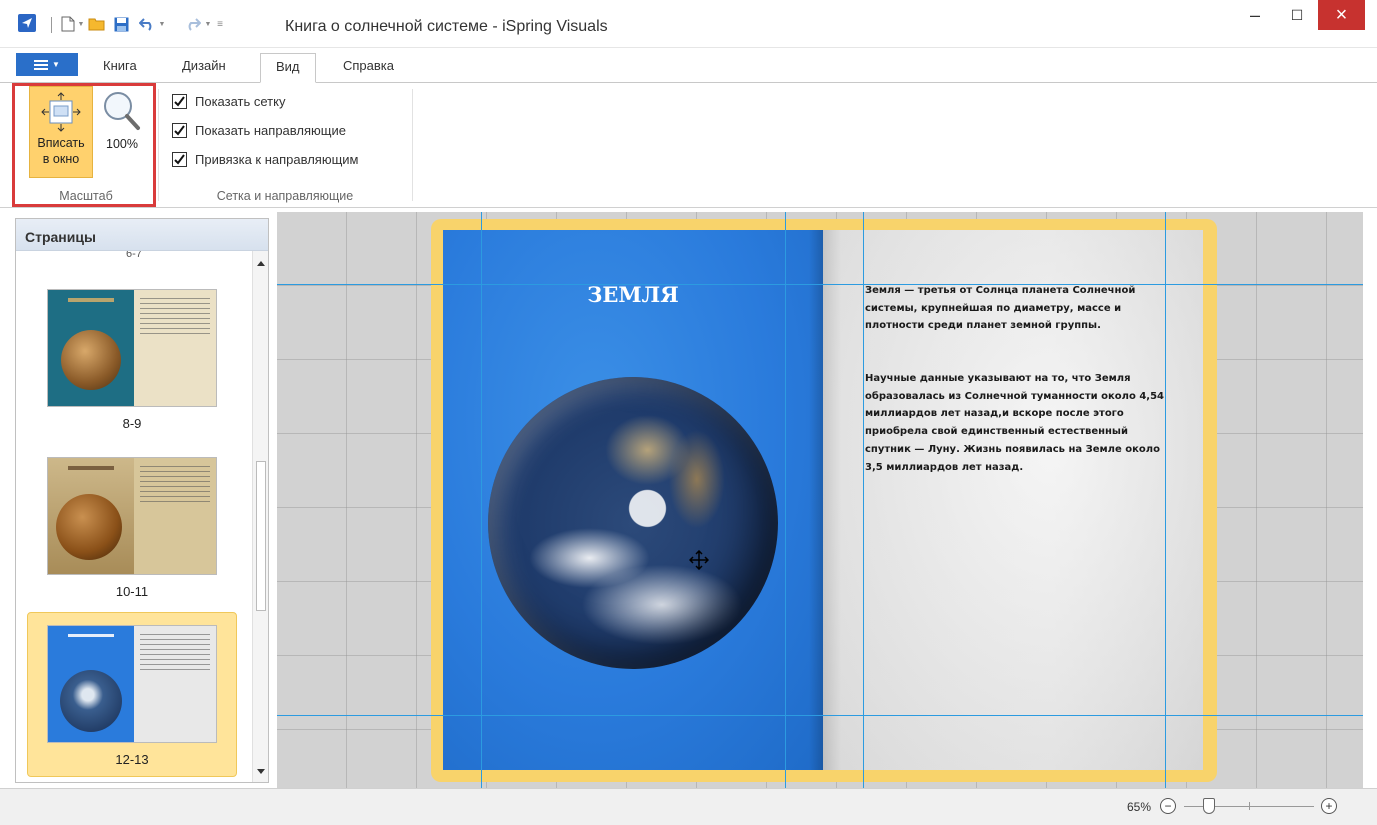  Describe the element at coordinates (688, 65) in the screenshot. I see `ribbon-tab-bar: ▼ Книга Дизайн Вид Справка` at that location.